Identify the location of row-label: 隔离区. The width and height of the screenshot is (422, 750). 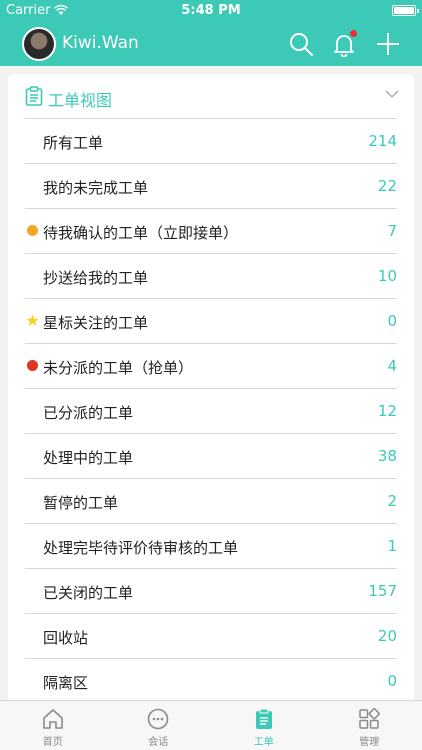
(66, 683).